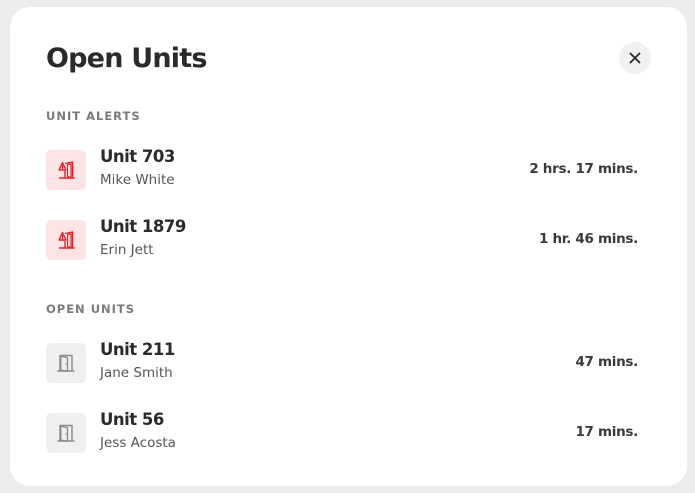 Image resolution: width=695 pixels, height=493 pixels. Describe the element at coordinates (606, 362) in the screenshot. I see `open-duration: 47 mins.` at that location.